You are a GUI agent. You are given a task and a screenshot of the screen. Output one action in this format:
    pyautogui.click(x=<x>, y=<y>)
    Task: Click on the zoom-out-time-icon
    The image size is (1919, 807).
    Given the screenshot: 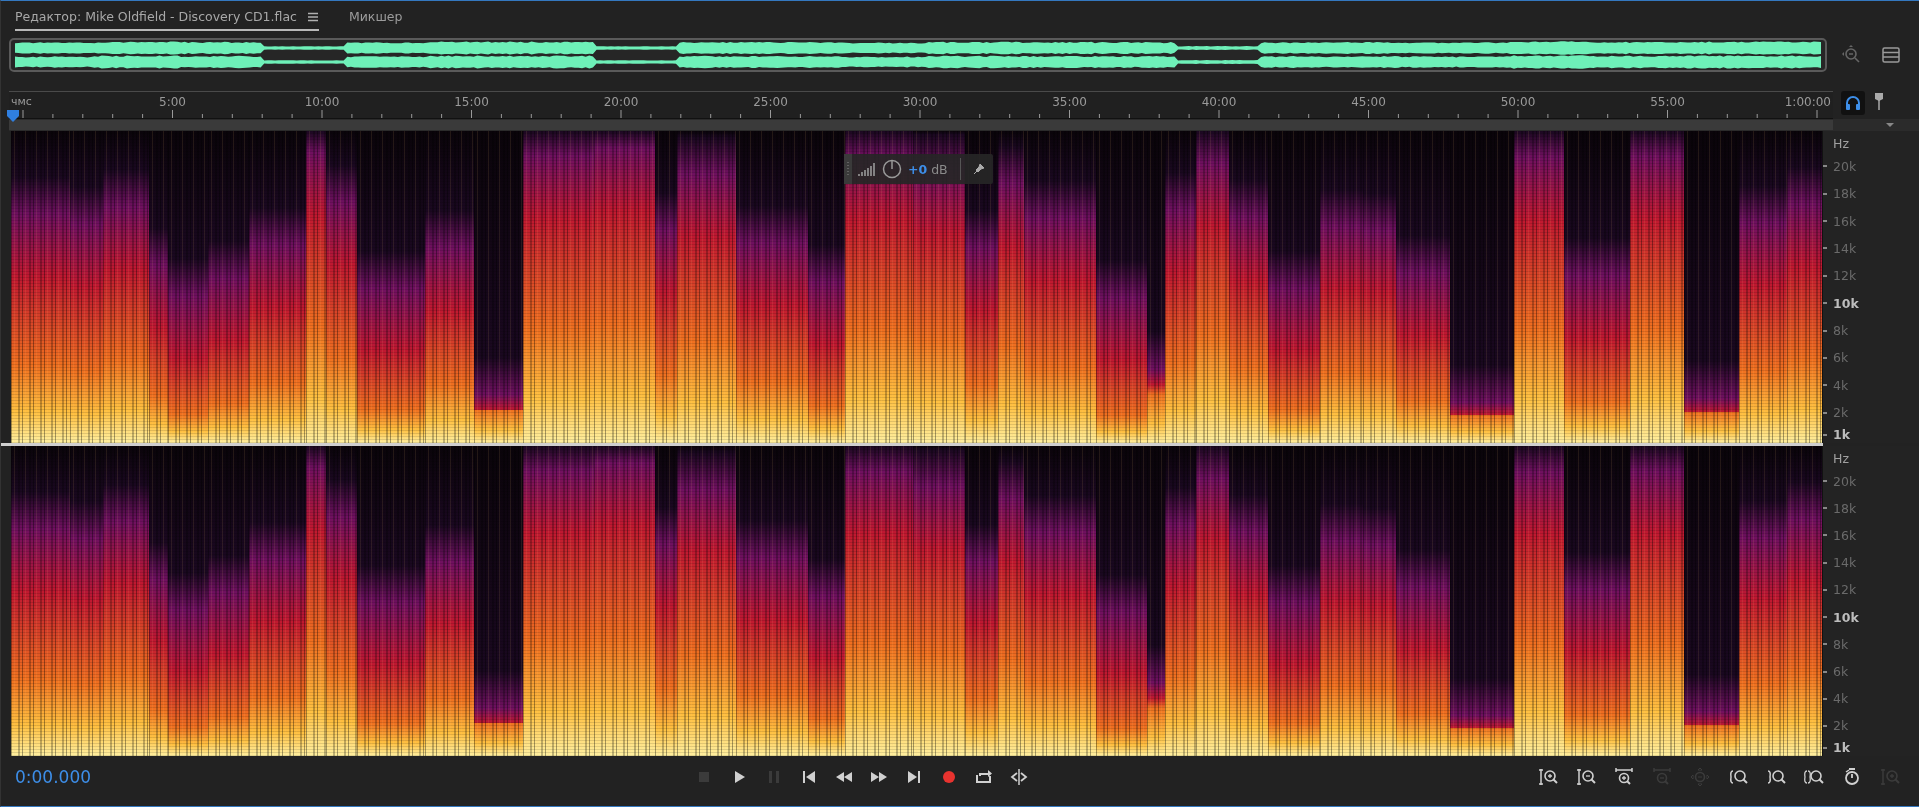 What is the action you would take?
    pyautogui.click(x=1662, y=777)
    